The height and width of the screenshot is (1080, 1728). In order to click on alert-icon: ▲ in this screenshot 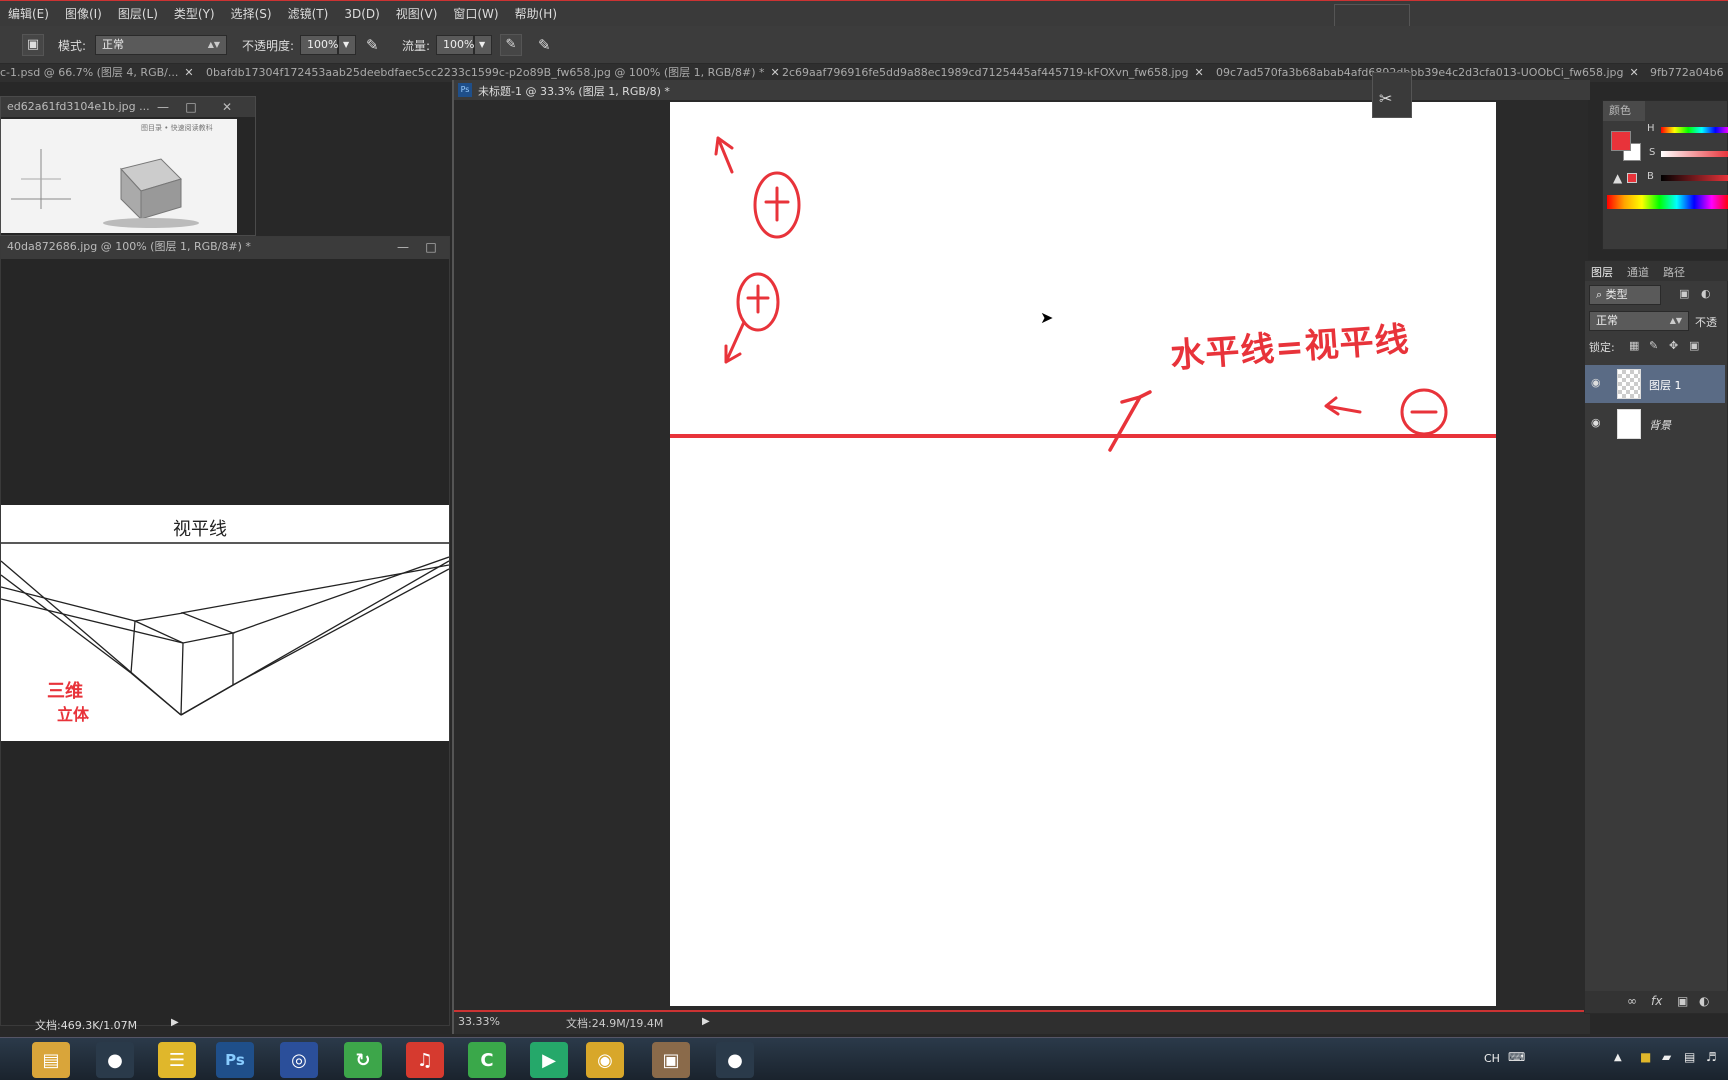, I will do `click(1618, 178)`.